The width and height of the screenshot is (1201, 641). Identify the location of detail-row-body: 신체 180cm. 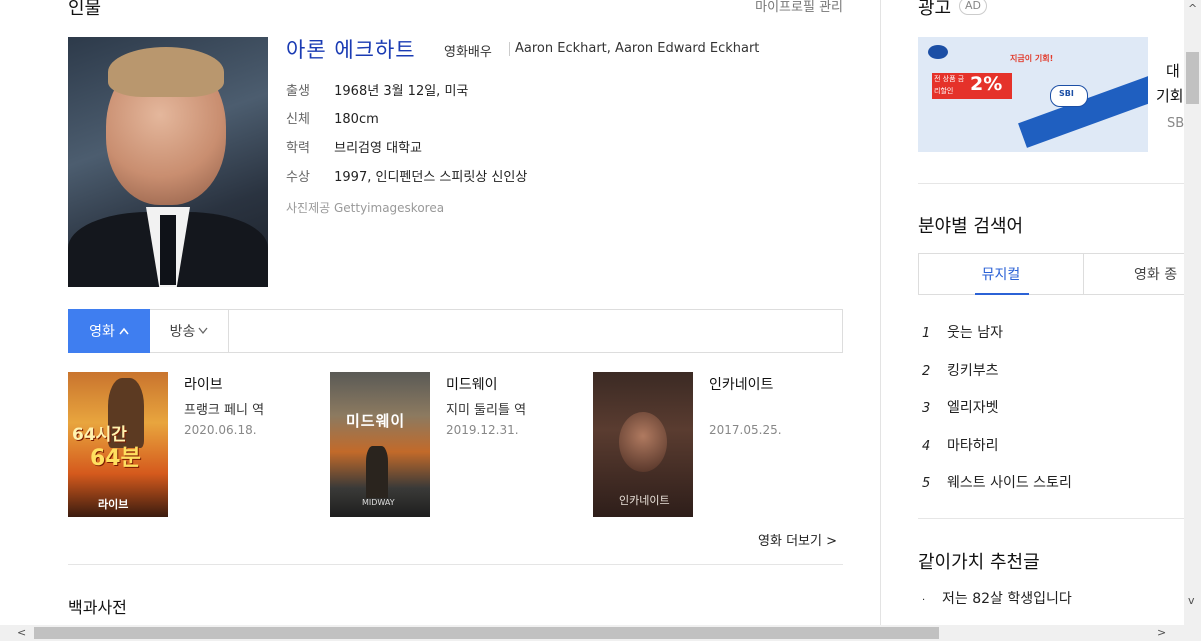
(332, 117).